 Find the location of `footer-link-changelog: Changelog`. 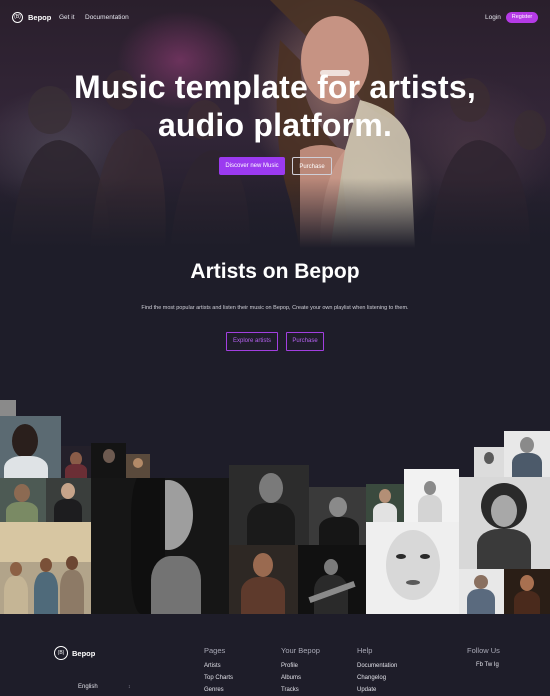

footer-link-changelog: Changelog is located at coordinates (371, 678).